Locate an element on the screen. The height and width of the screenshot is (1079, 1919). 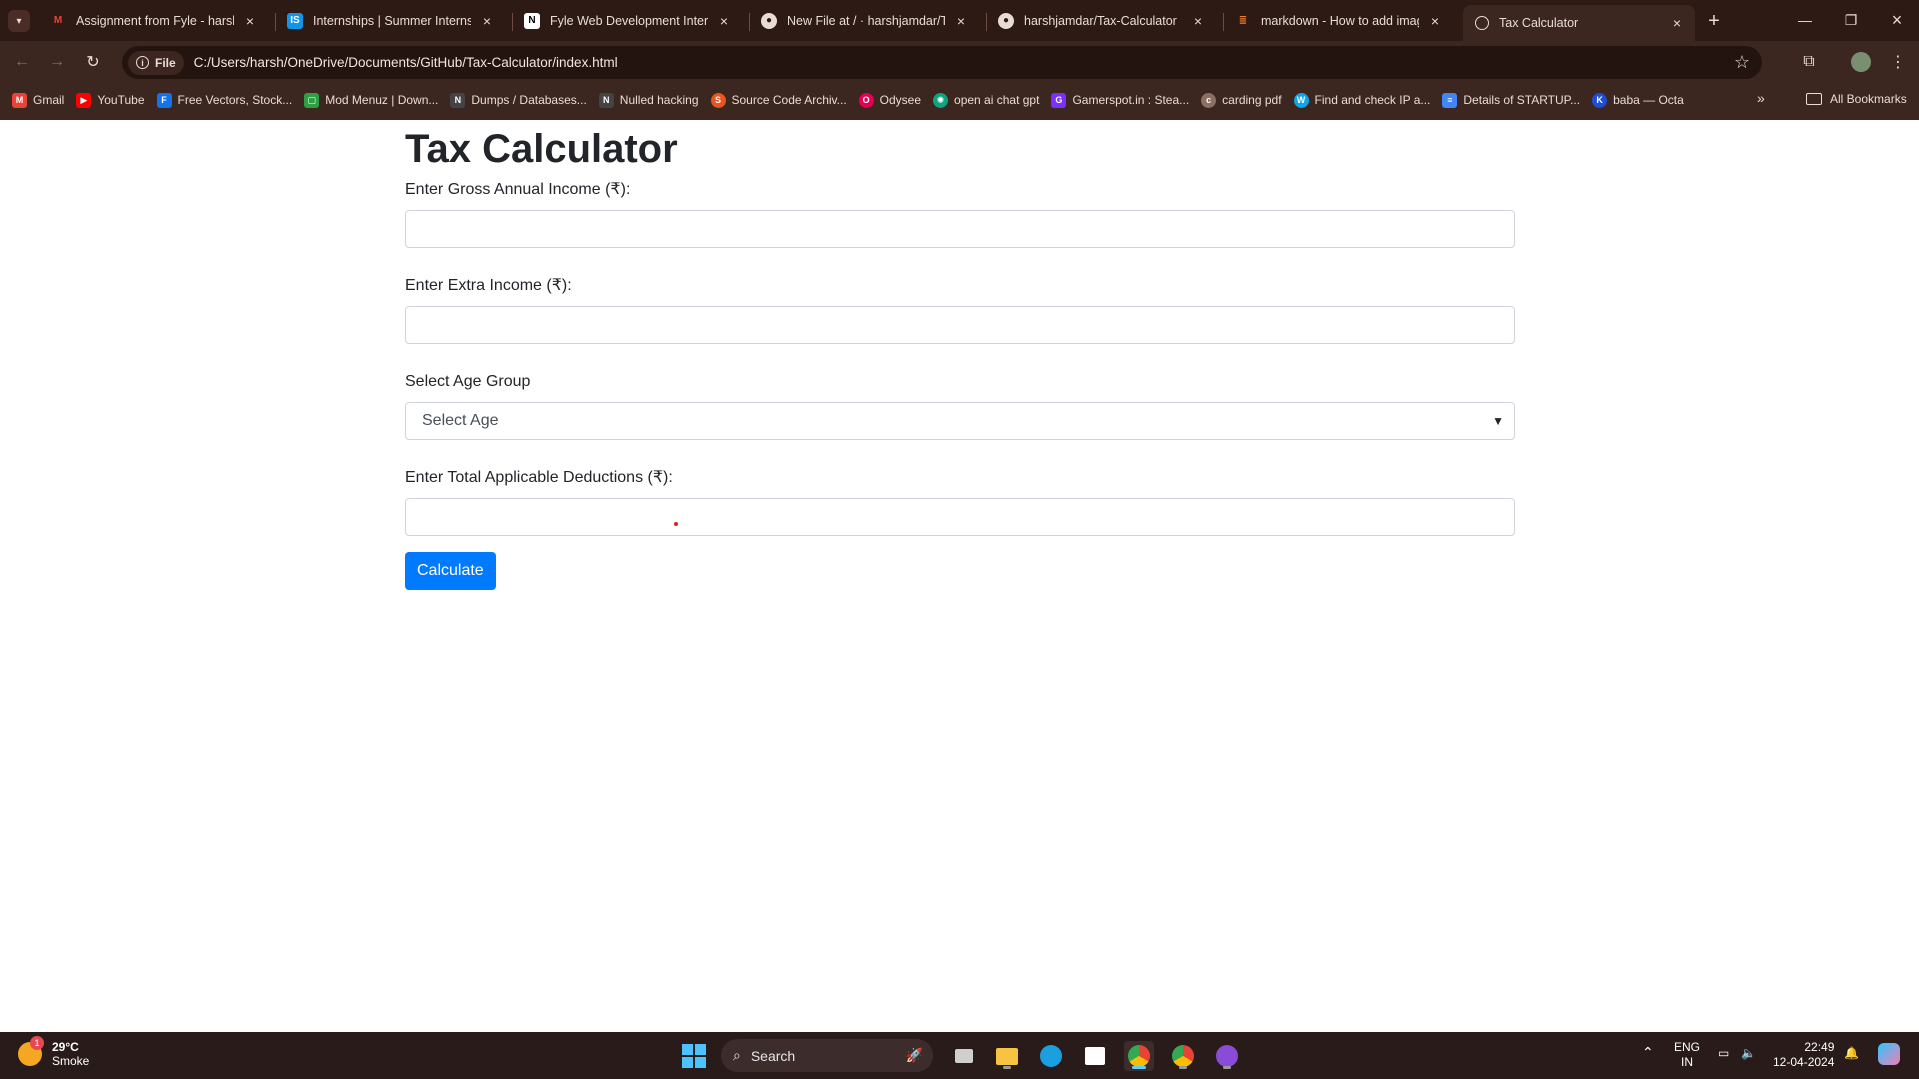
chrome-icon is located at coordinates (1139, 1056).